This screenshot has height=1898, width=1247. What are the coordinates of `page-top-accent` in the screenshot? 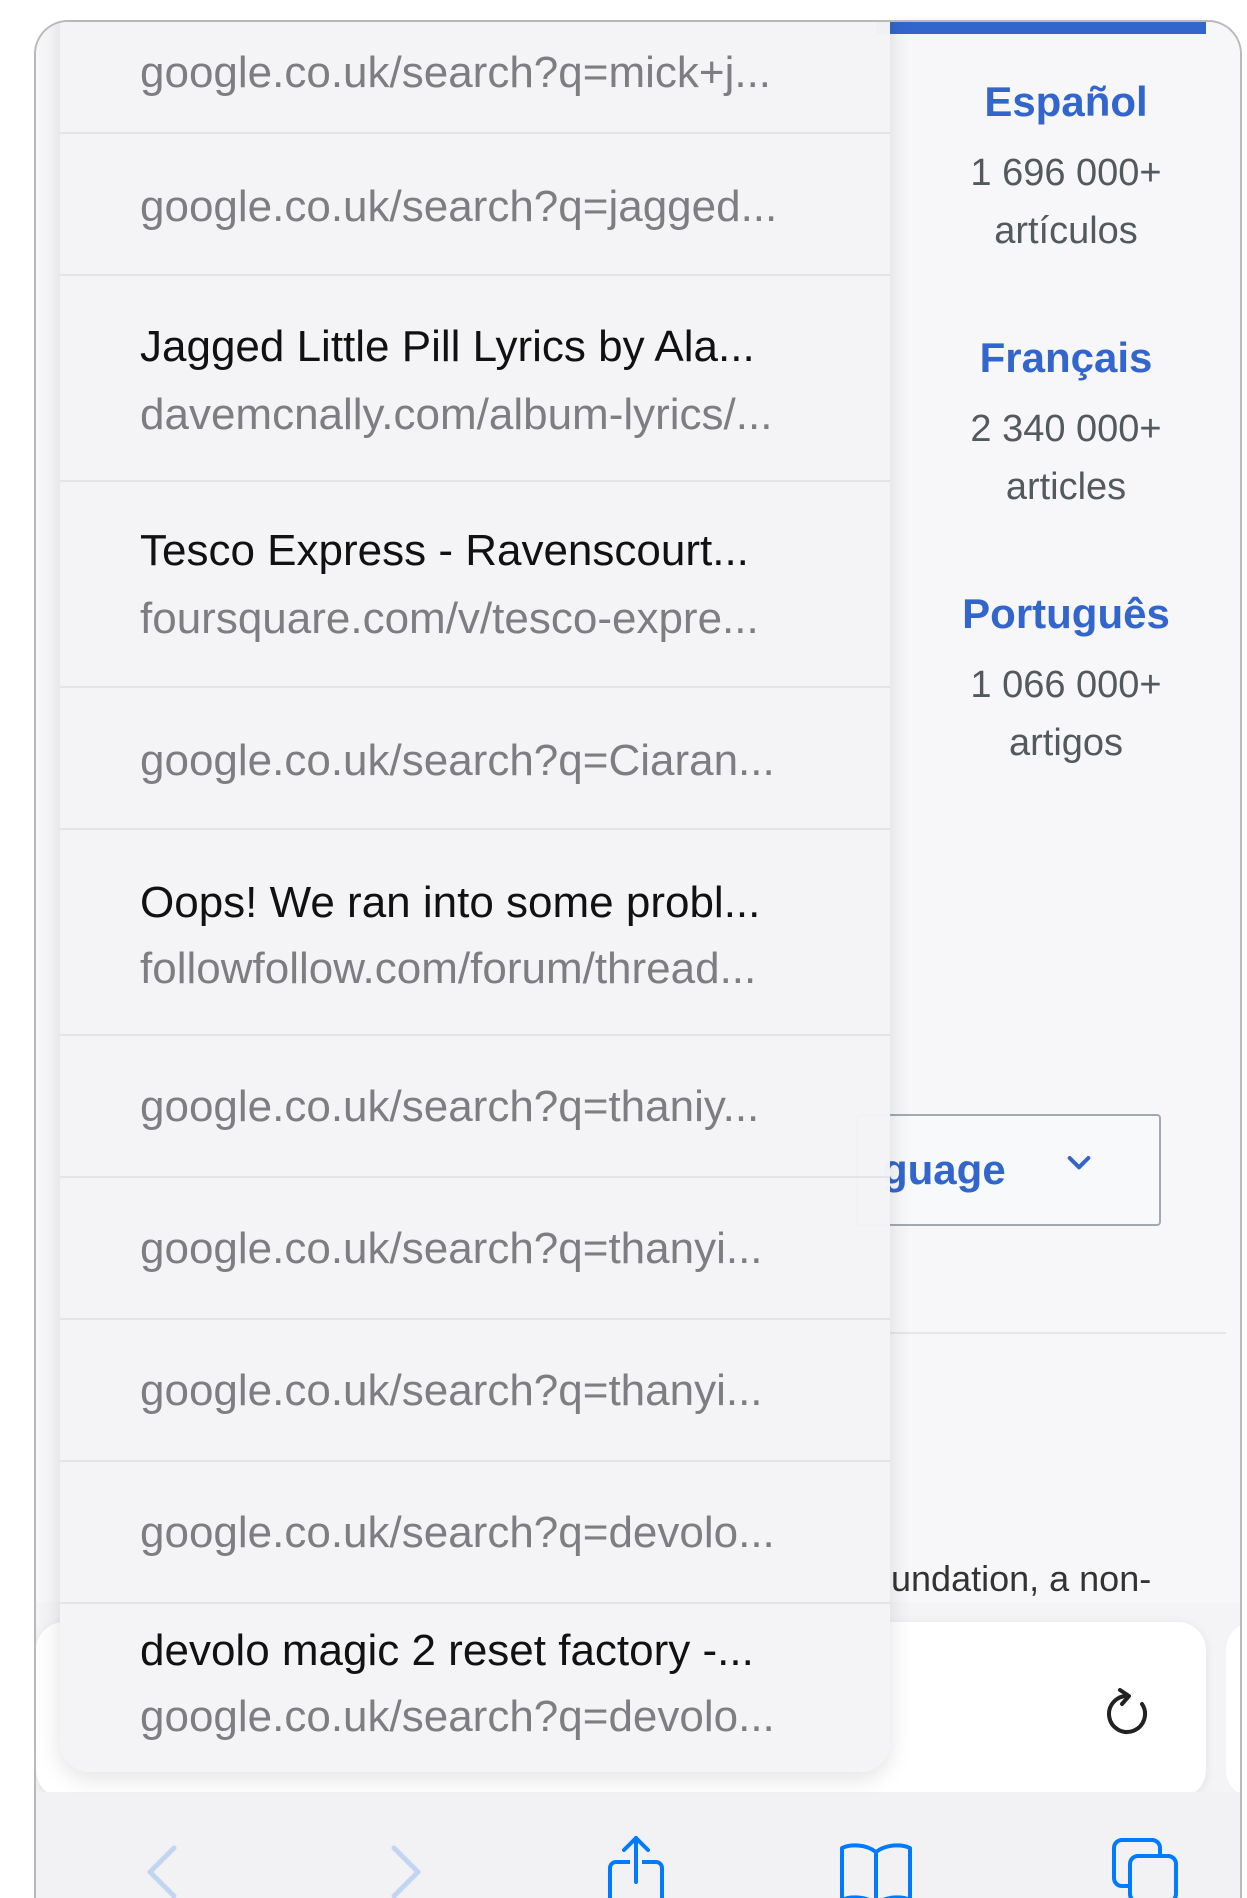 It's located at (1041, 28).